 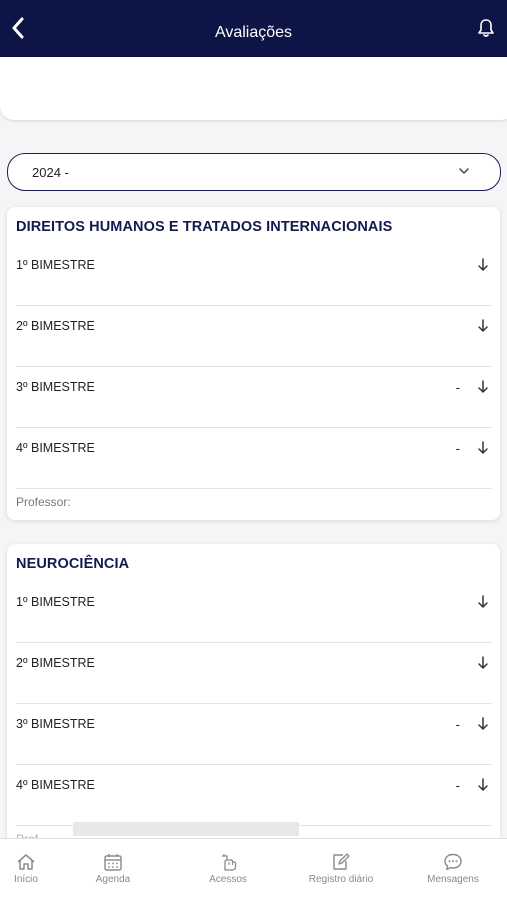 I want to click on hand-pointer-icon, so click(x=229, y=862).